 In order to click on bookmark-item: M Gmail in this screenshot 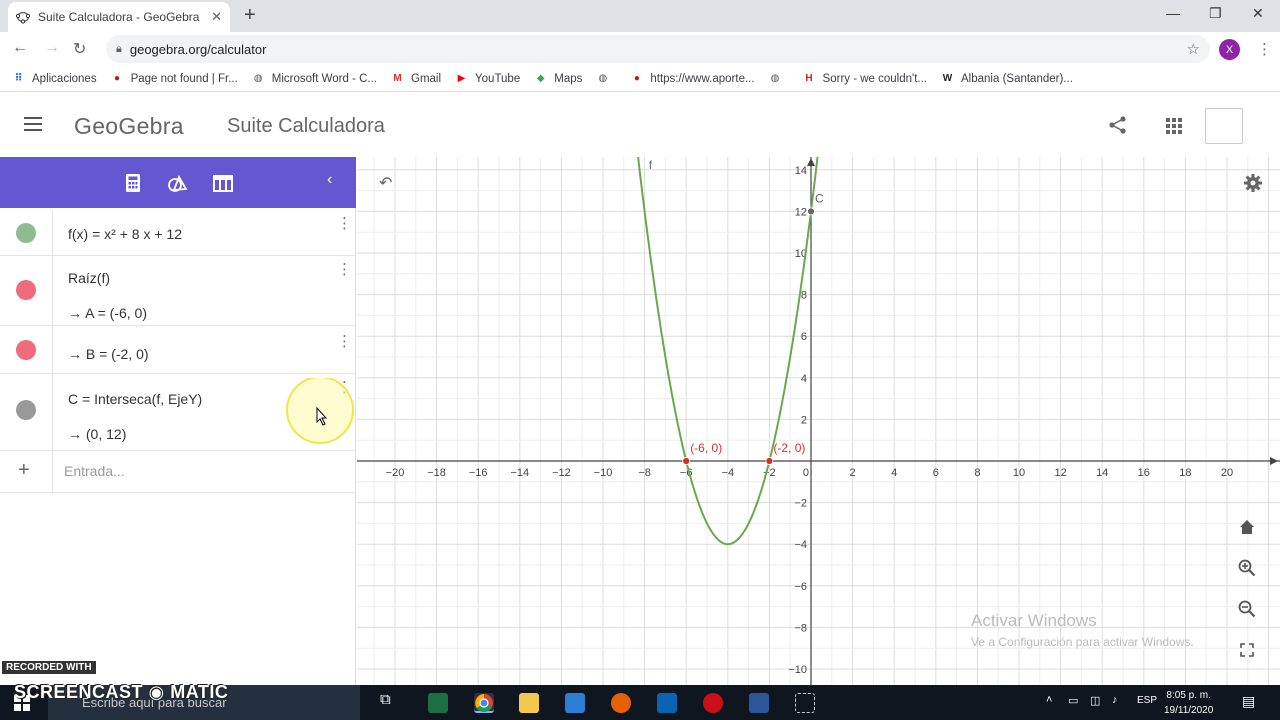, I will do `click(416, 78)`.